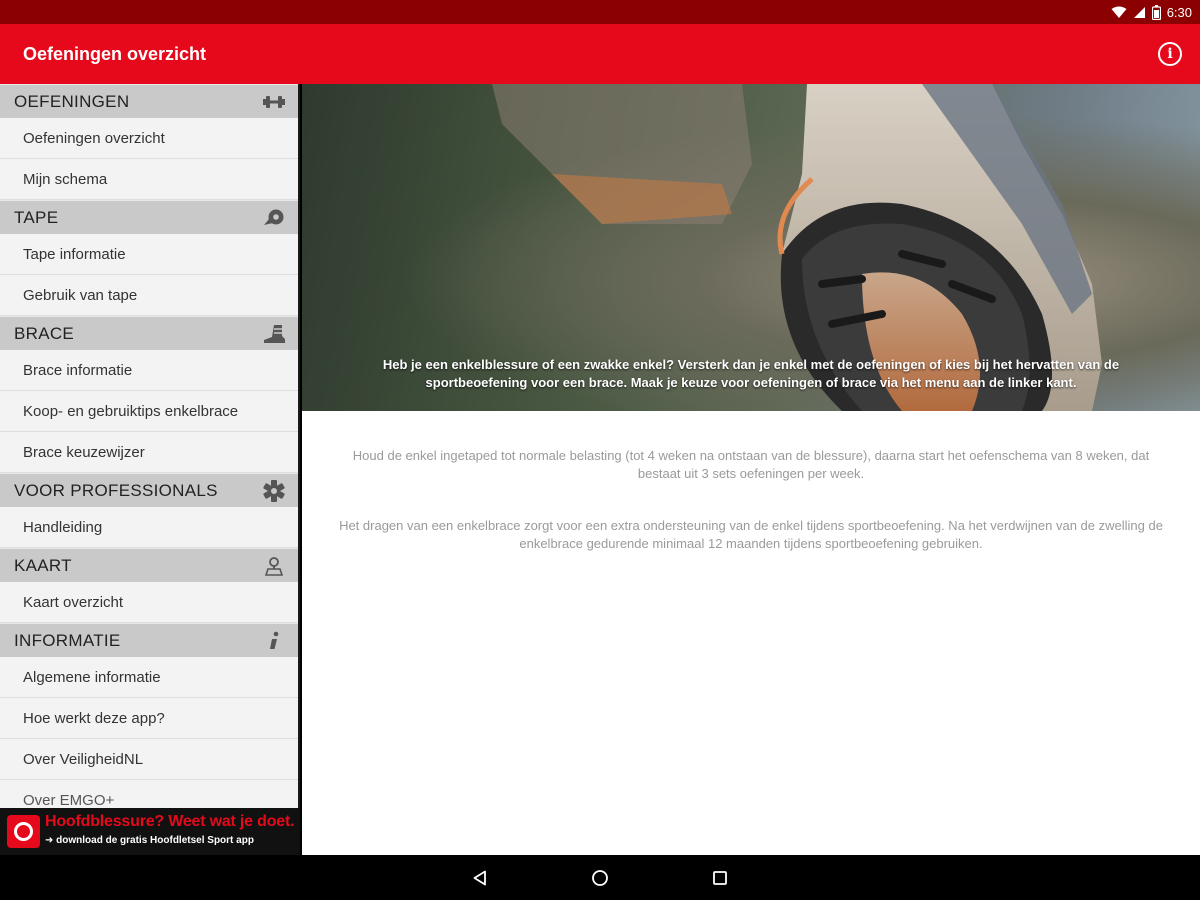 The image size is (1200, 900). Describe the element at coordinates (480, 878) in the screenshot. I see `back-icon` at that location.